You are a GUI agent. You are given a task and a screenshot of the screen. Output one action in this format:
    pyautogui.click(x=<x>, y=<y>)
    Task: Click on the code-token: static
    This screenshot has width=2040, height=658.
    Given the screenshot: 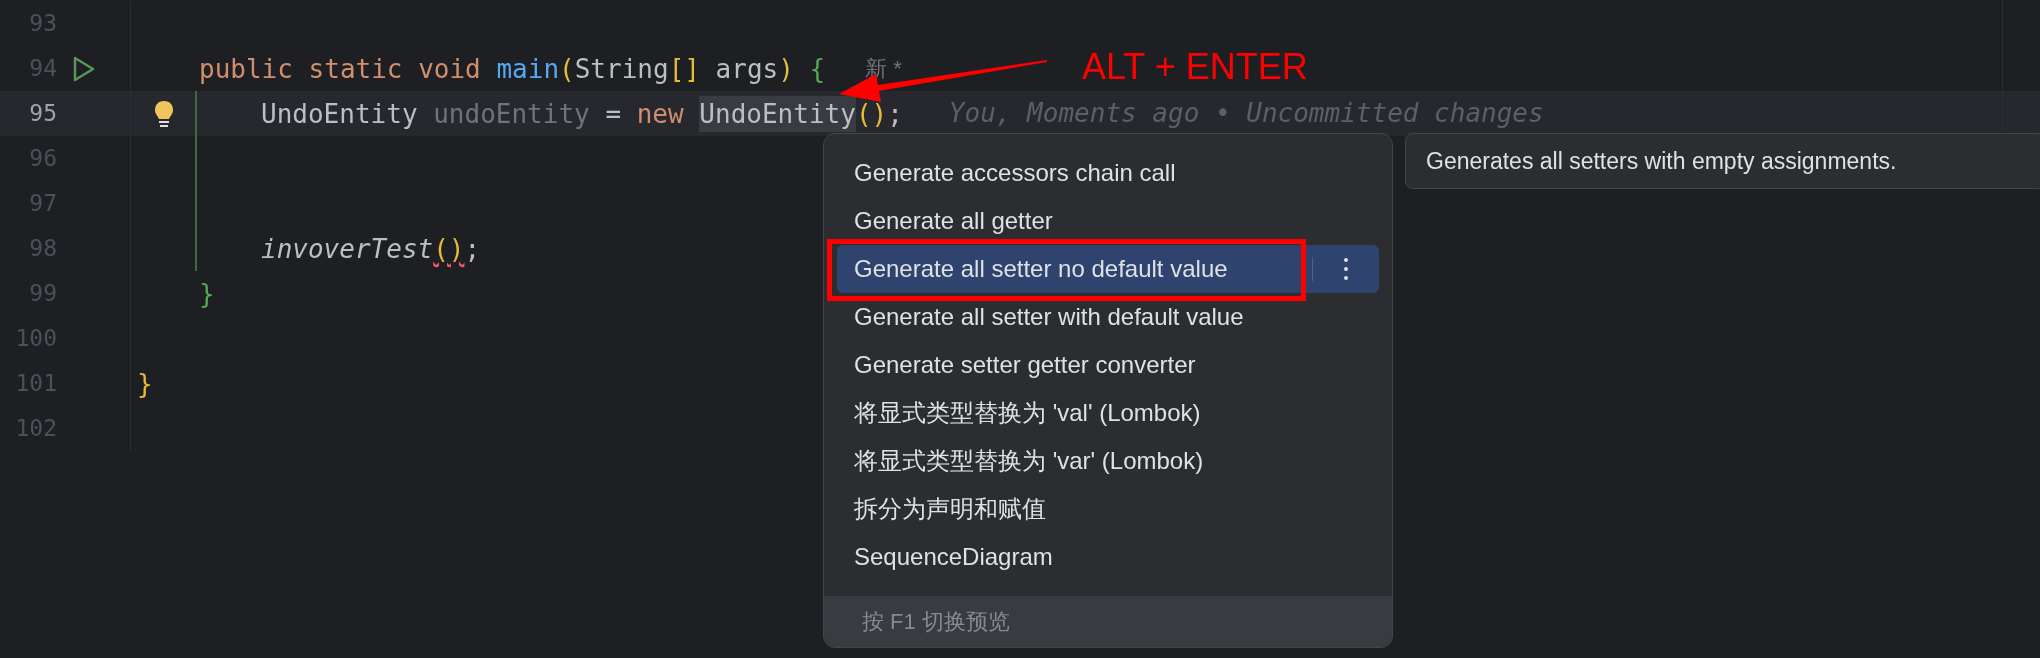 What is the action you would take?
    pyautogui.click(x=356, y=69)
    